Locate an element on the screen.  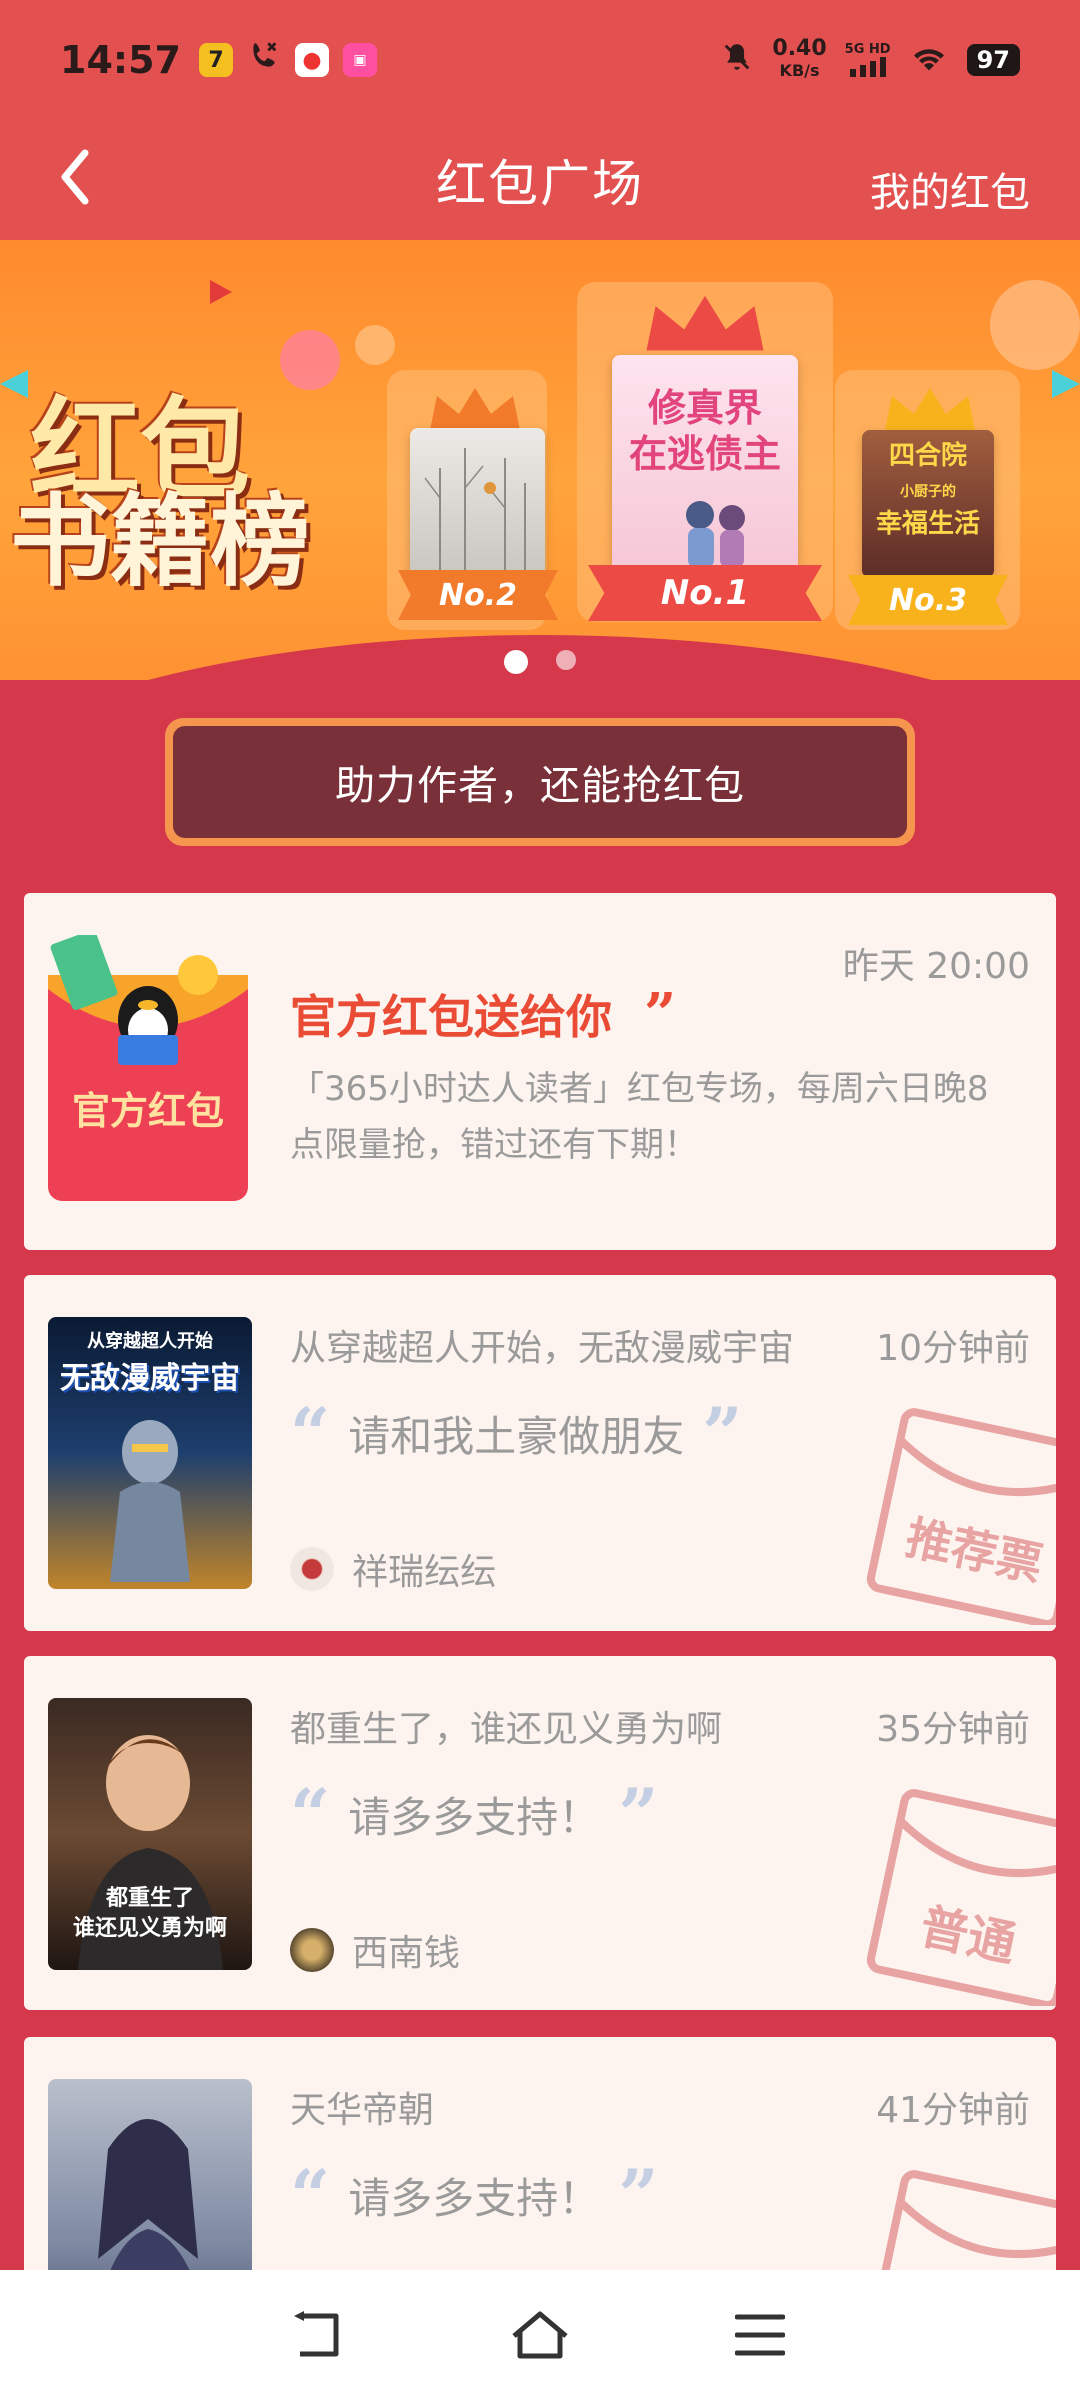
book-cover: 都重生了 谁还见义勇为啊 is located at coordinates (150, 1834).